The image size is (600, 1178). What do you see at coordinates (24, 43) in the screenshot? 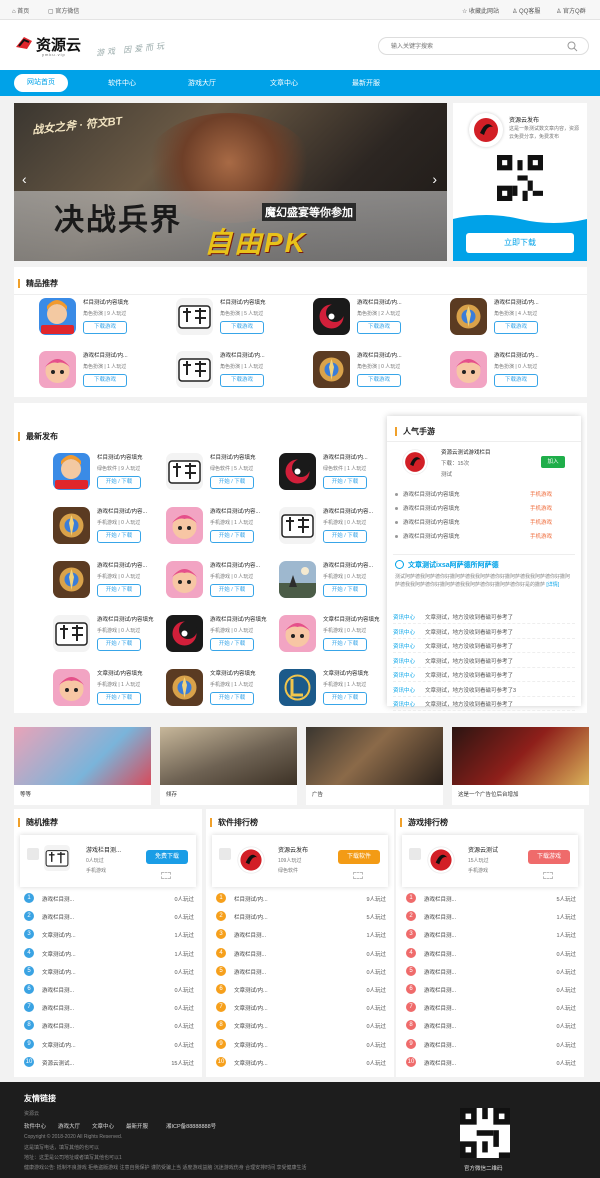
I see `logo-icon` at bounding box center [24, 43].